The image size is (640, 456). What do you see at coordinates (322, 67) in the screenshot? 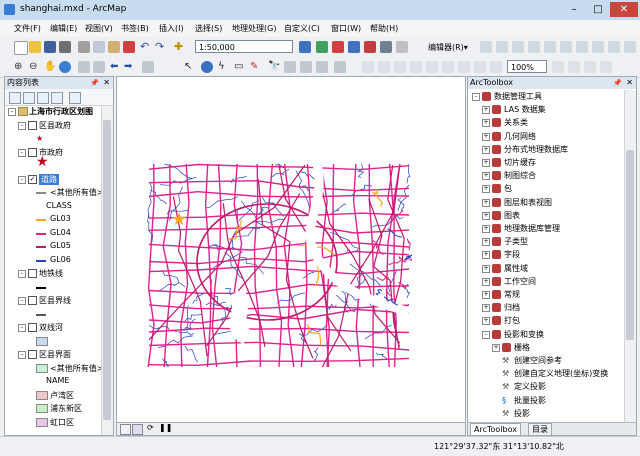
I see `time-slider-icon` at bounding box center [322, 67].